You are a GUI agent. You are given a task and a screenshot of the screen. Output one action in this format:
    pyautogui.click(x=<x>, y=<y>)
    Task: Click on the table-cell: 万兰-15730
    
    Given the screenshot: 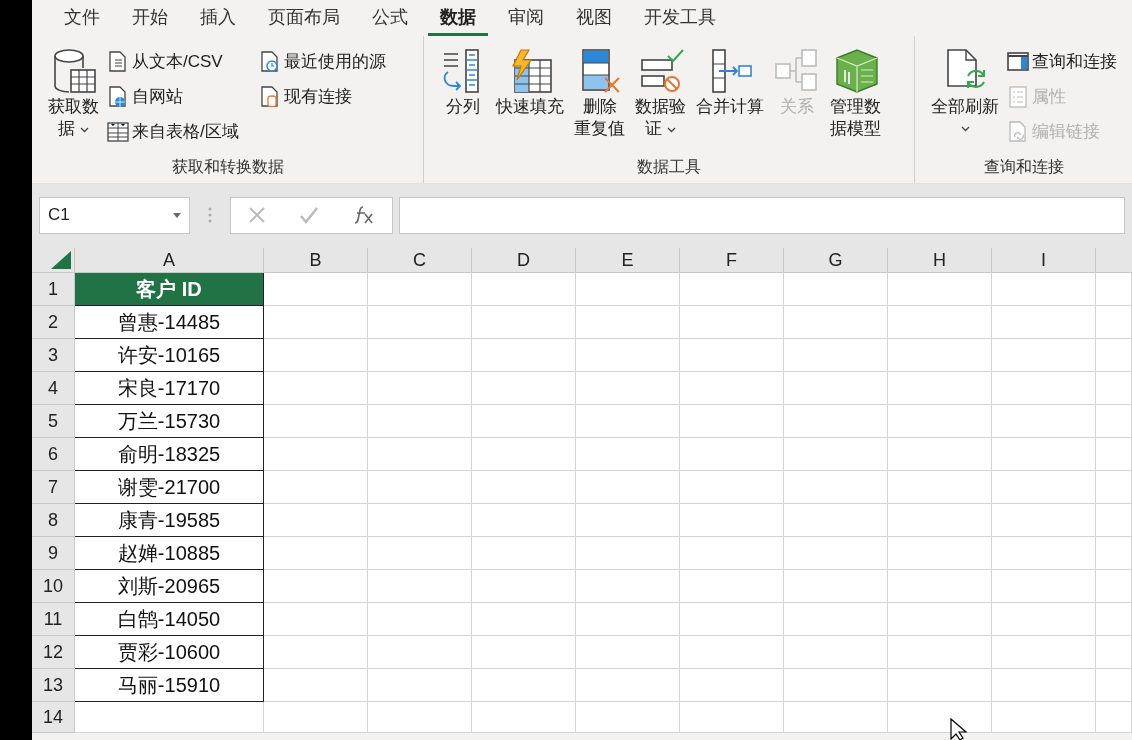 What is the action you would take?
    pyautogui.click(x=169, y=421)
    